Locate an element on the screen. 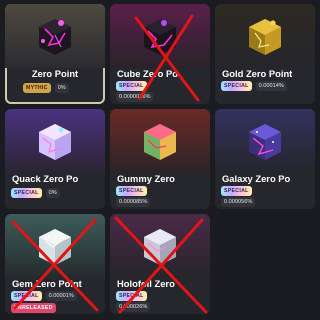  drop-chance: 0.000026% is located at coordinates (133, 307).